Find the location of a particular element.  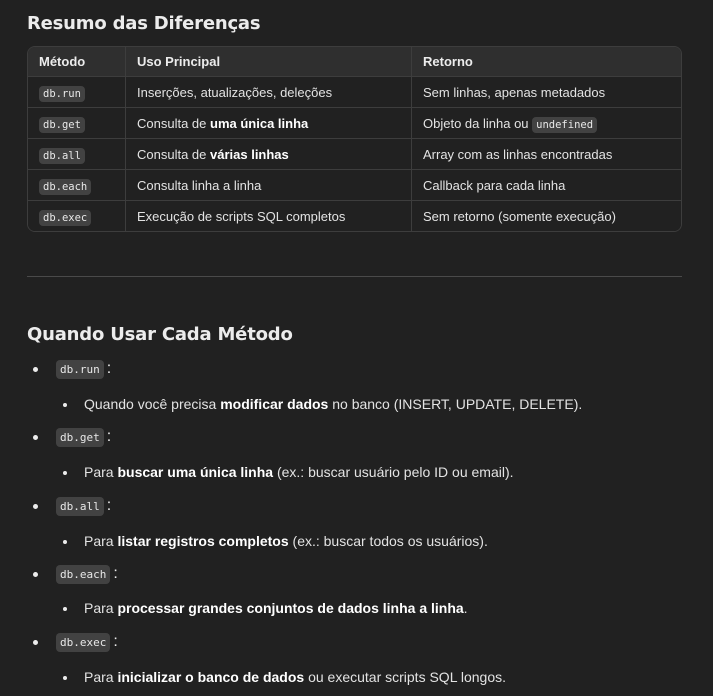

desc-text: ou executar scripts SQL longos. is located at coordinates (405, 677).